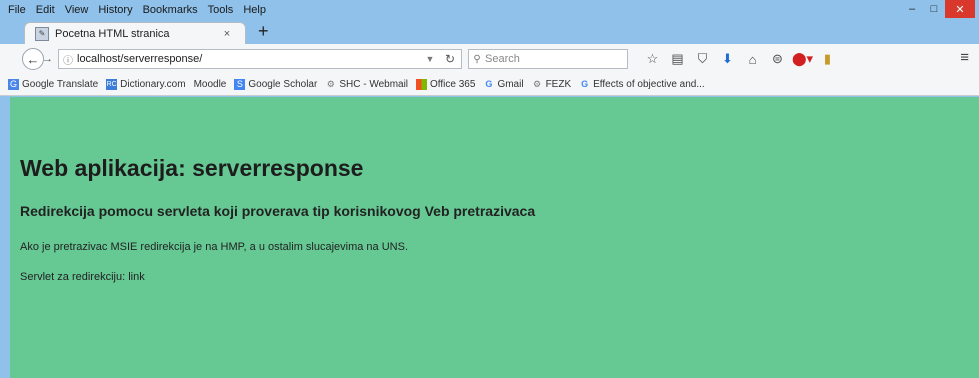  What do you see at coordinates (82, 277) in the screenshot?
I see `redirect-link-text: Servlet za redirekciju: link` at bounding box center [82, 277].